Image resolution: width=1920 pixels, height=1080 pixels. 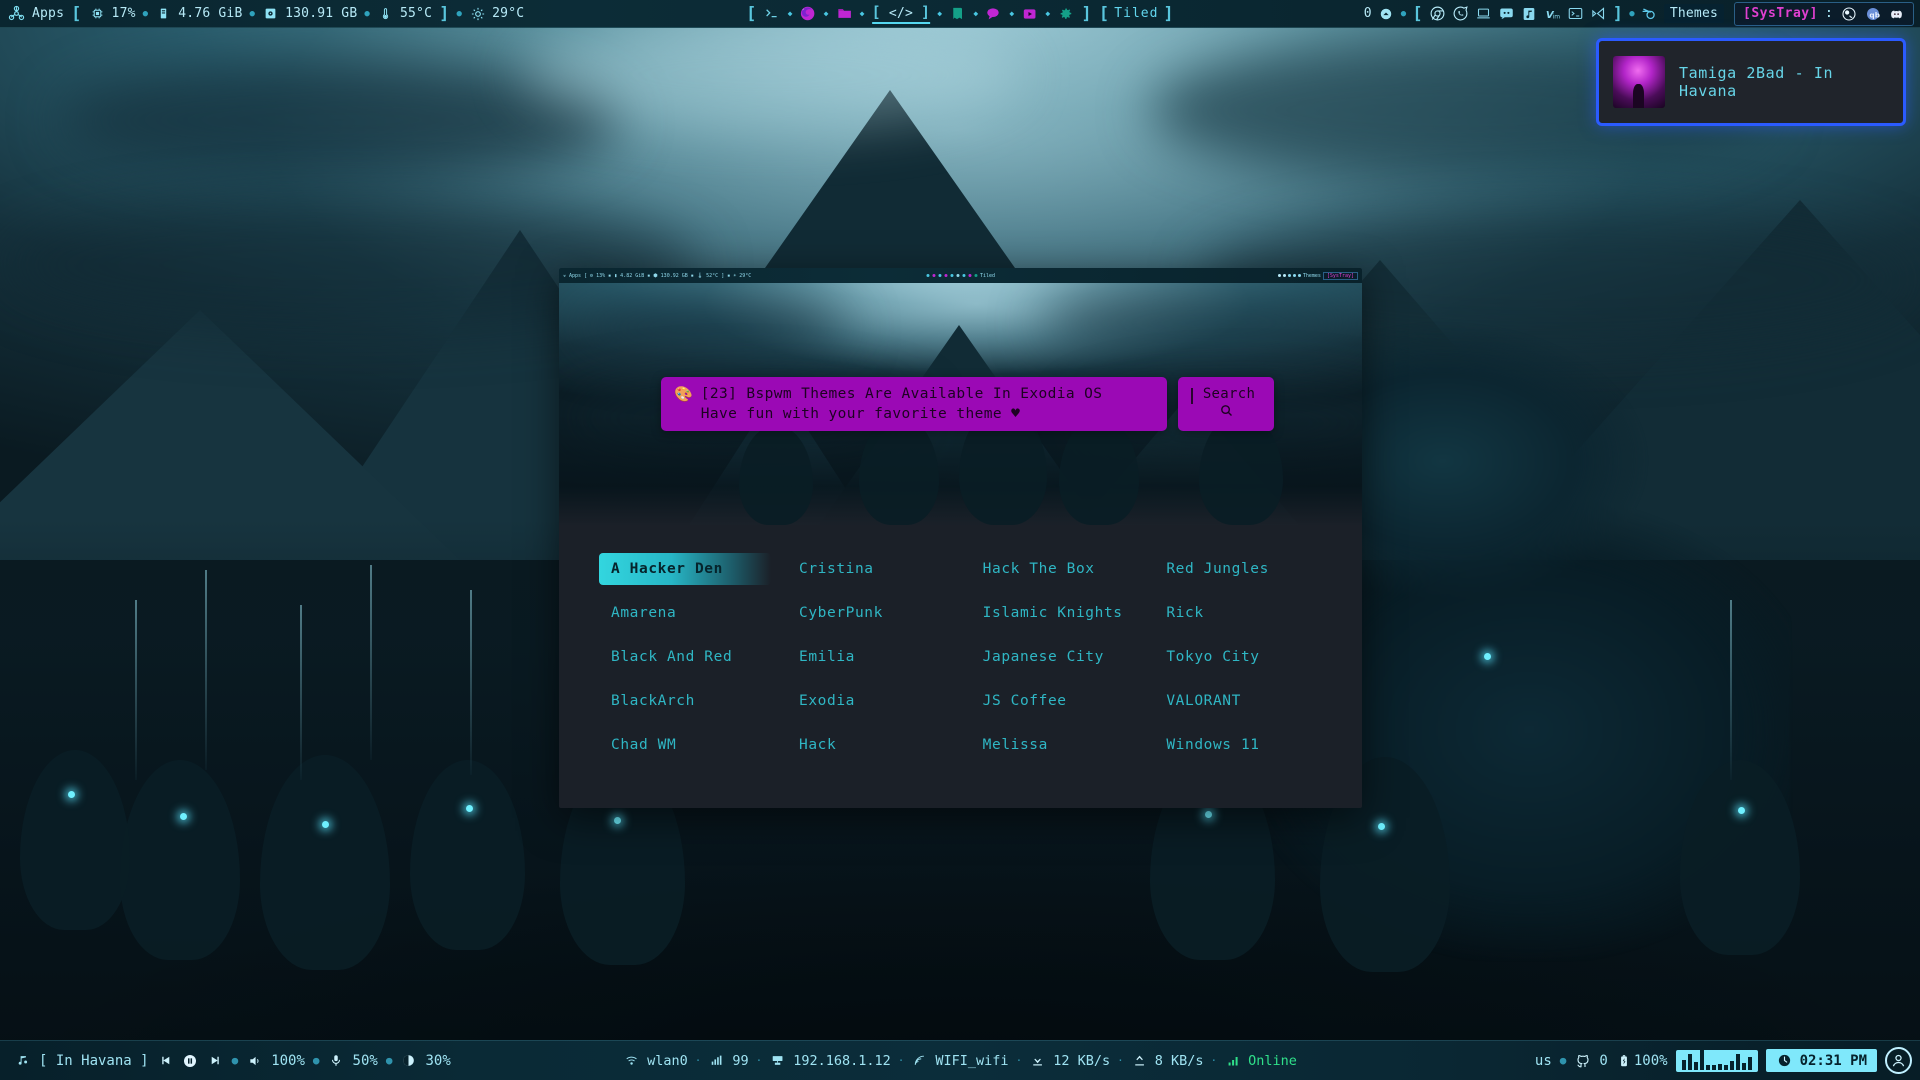 I want to click on theme-item: Emilia, so click(x=871, y=657).